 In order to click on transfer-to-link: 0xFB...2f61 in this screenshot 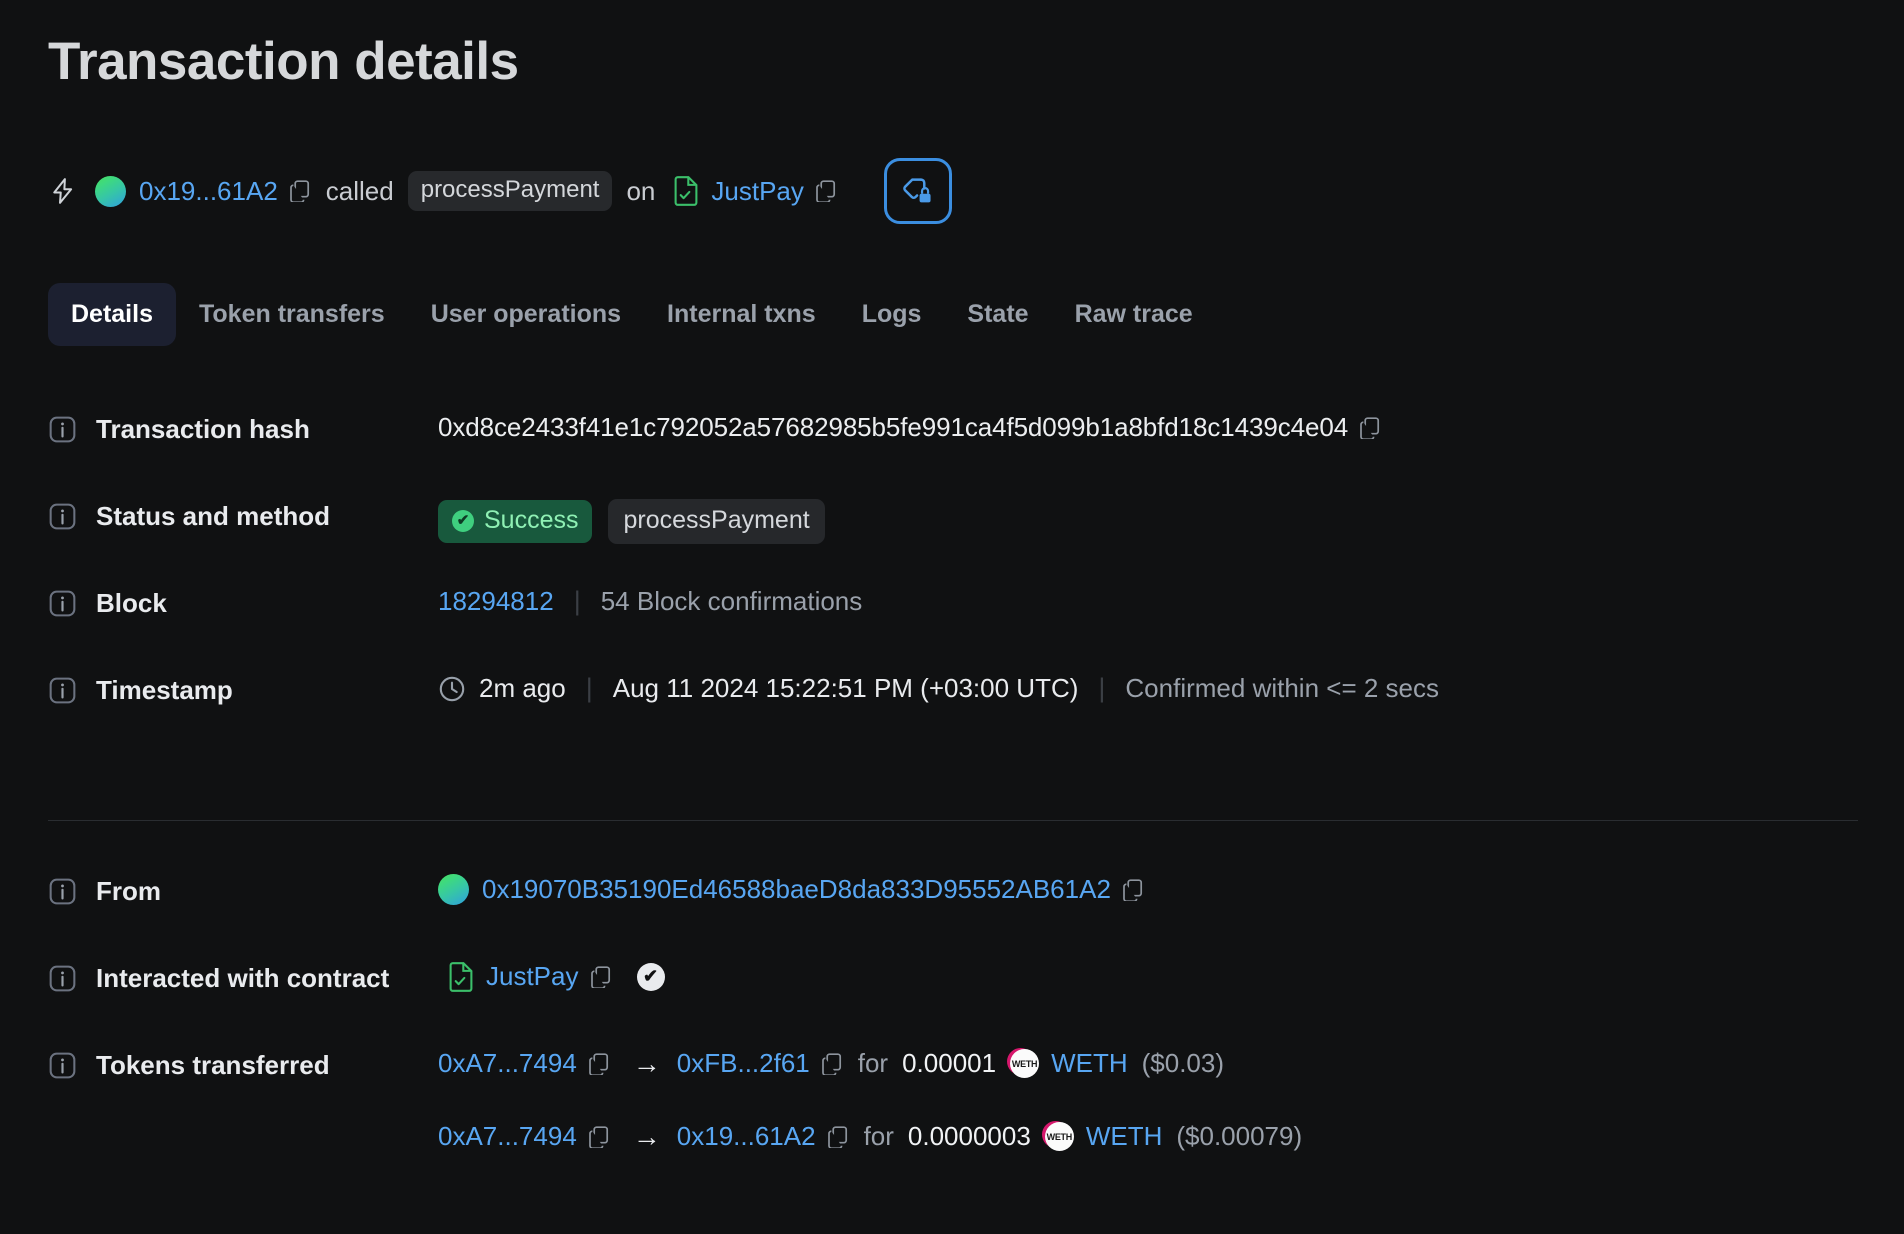, I will do `click(743, 1063)`.